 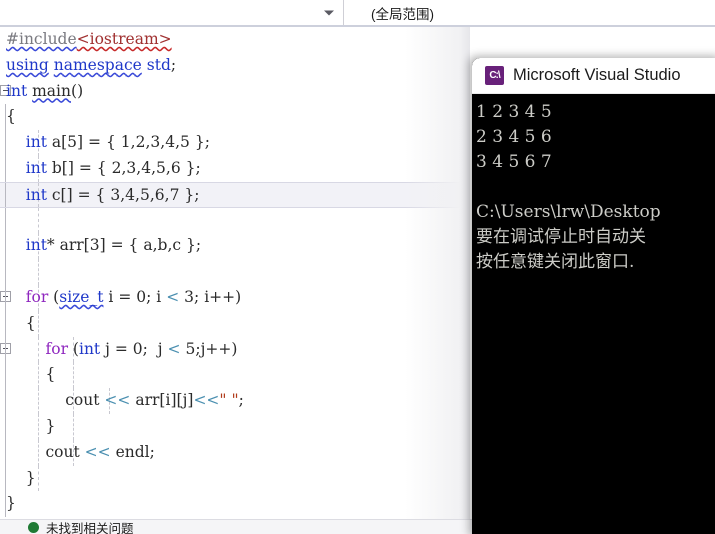 What do you see at coordinates (235, 452) in the screenshot?
I see `code-line: cout << endl;` at bounding box center [235, 452].